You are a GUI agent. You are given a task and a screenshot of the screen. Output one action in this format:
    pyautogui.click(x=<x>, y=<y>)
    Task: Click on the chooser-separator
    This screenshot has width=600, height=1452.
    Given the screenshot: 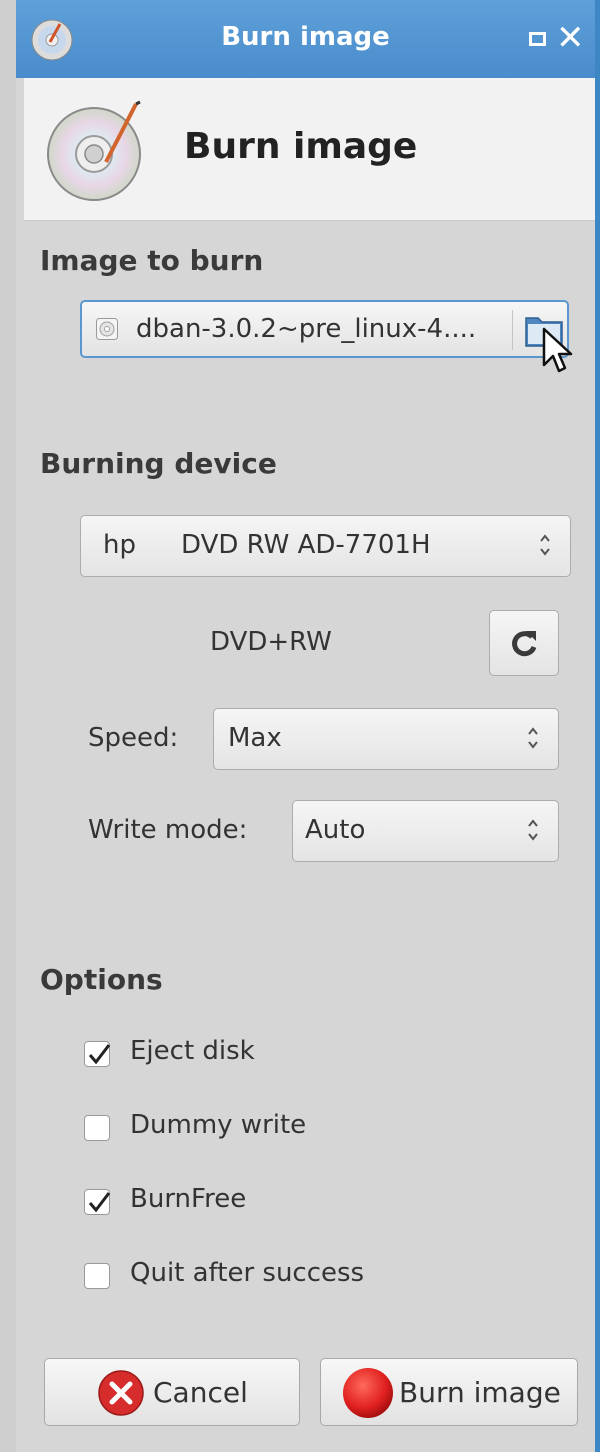 What is the action you would take?
    pyautogui.click(x=512, y=330)
    